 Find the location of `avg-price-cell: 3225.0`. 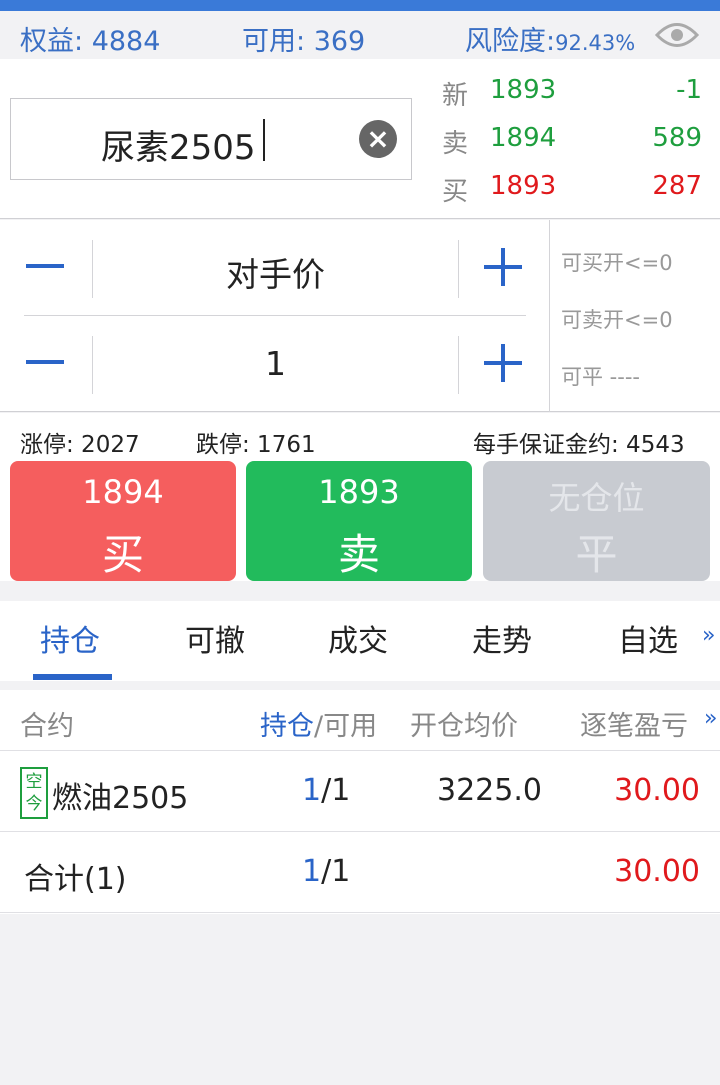

avg-price-cell: 3225.0 is located at coordinates (489, 790).